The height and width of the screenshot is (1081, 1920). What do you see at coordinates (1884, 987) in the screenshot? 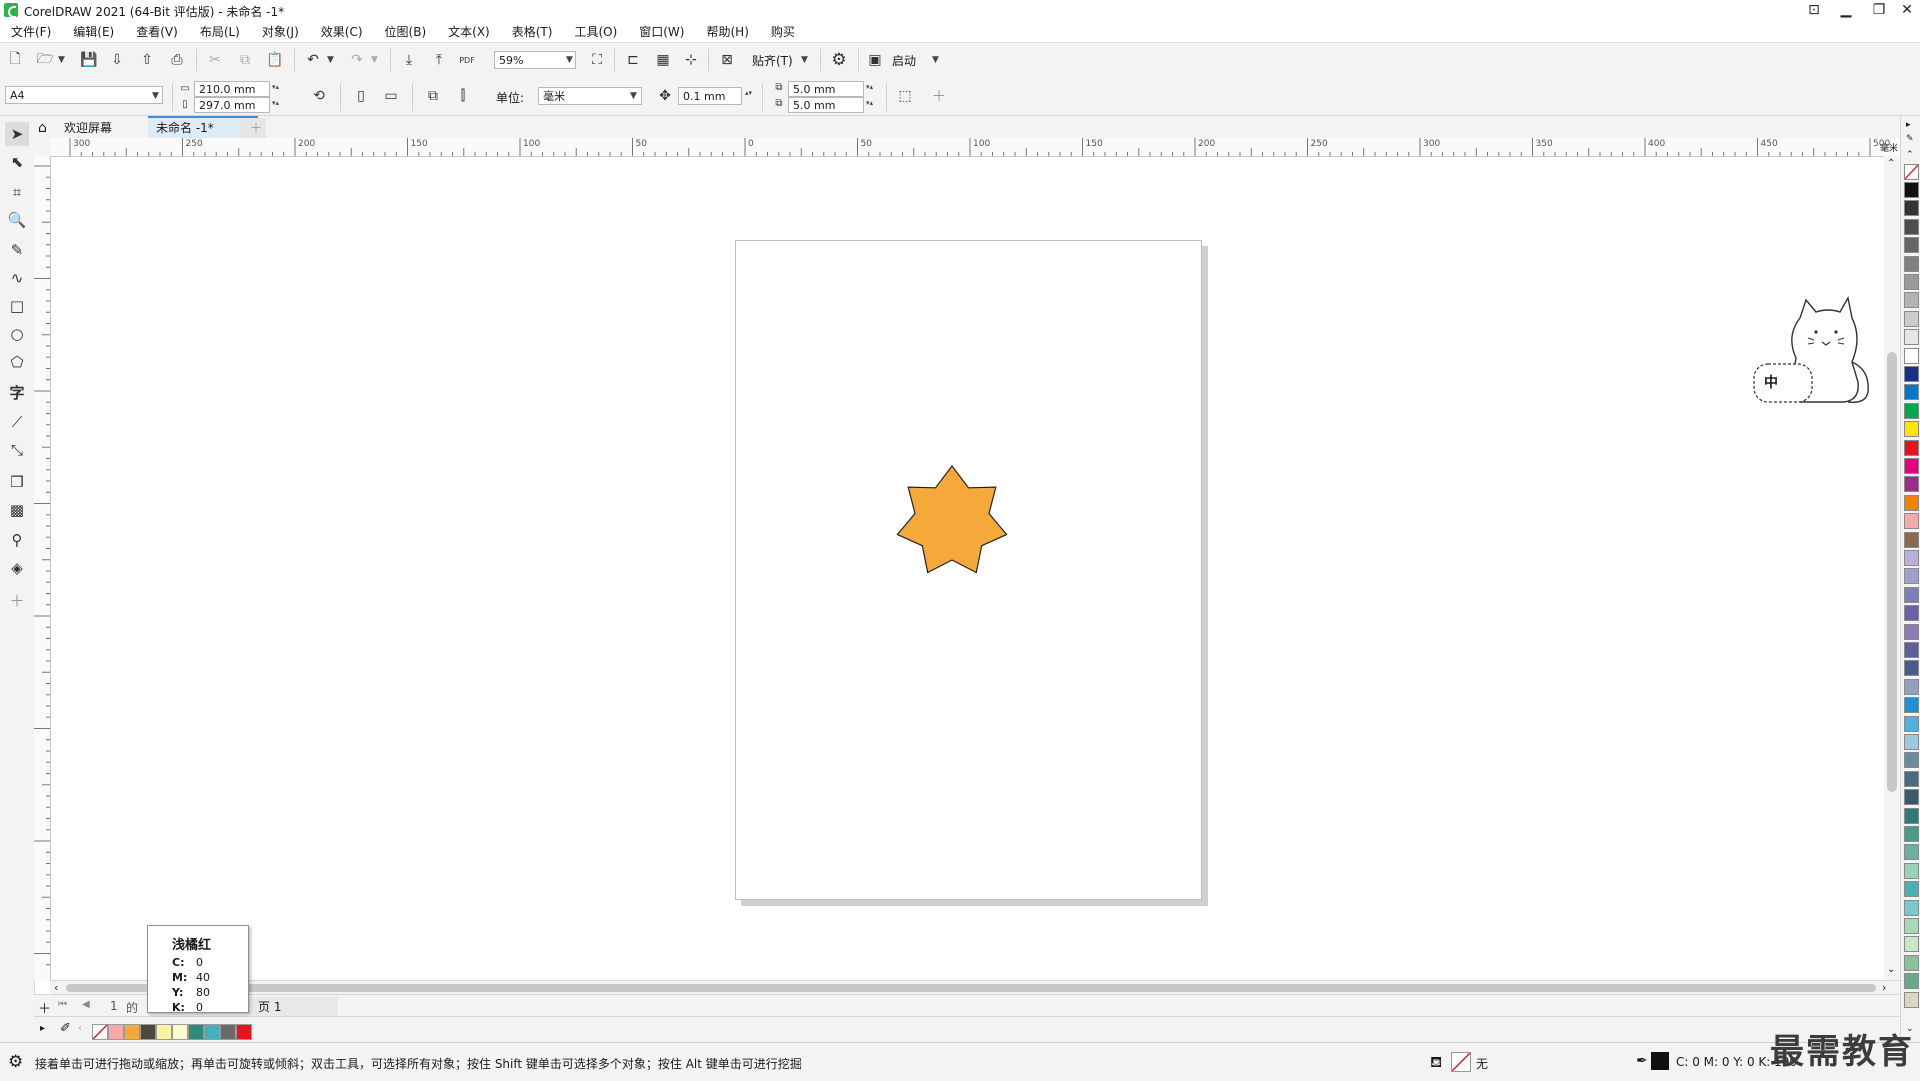
I see `scroll-right-icon: ›` at bounding box center [1884, 987].